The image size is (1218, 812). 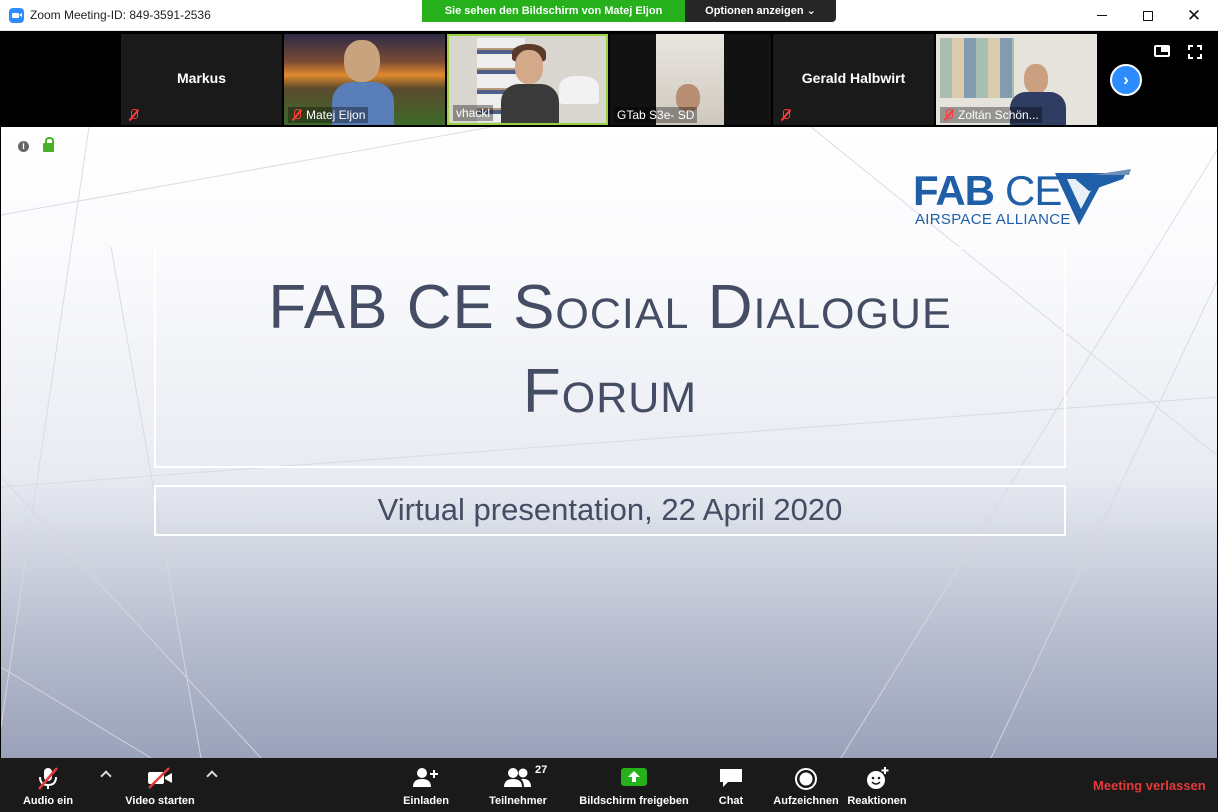 What do you see at coordinates (364, 79) in the screenshot?
I see `participant-tile: Matej Eljon` at bounding box center [364, 79].